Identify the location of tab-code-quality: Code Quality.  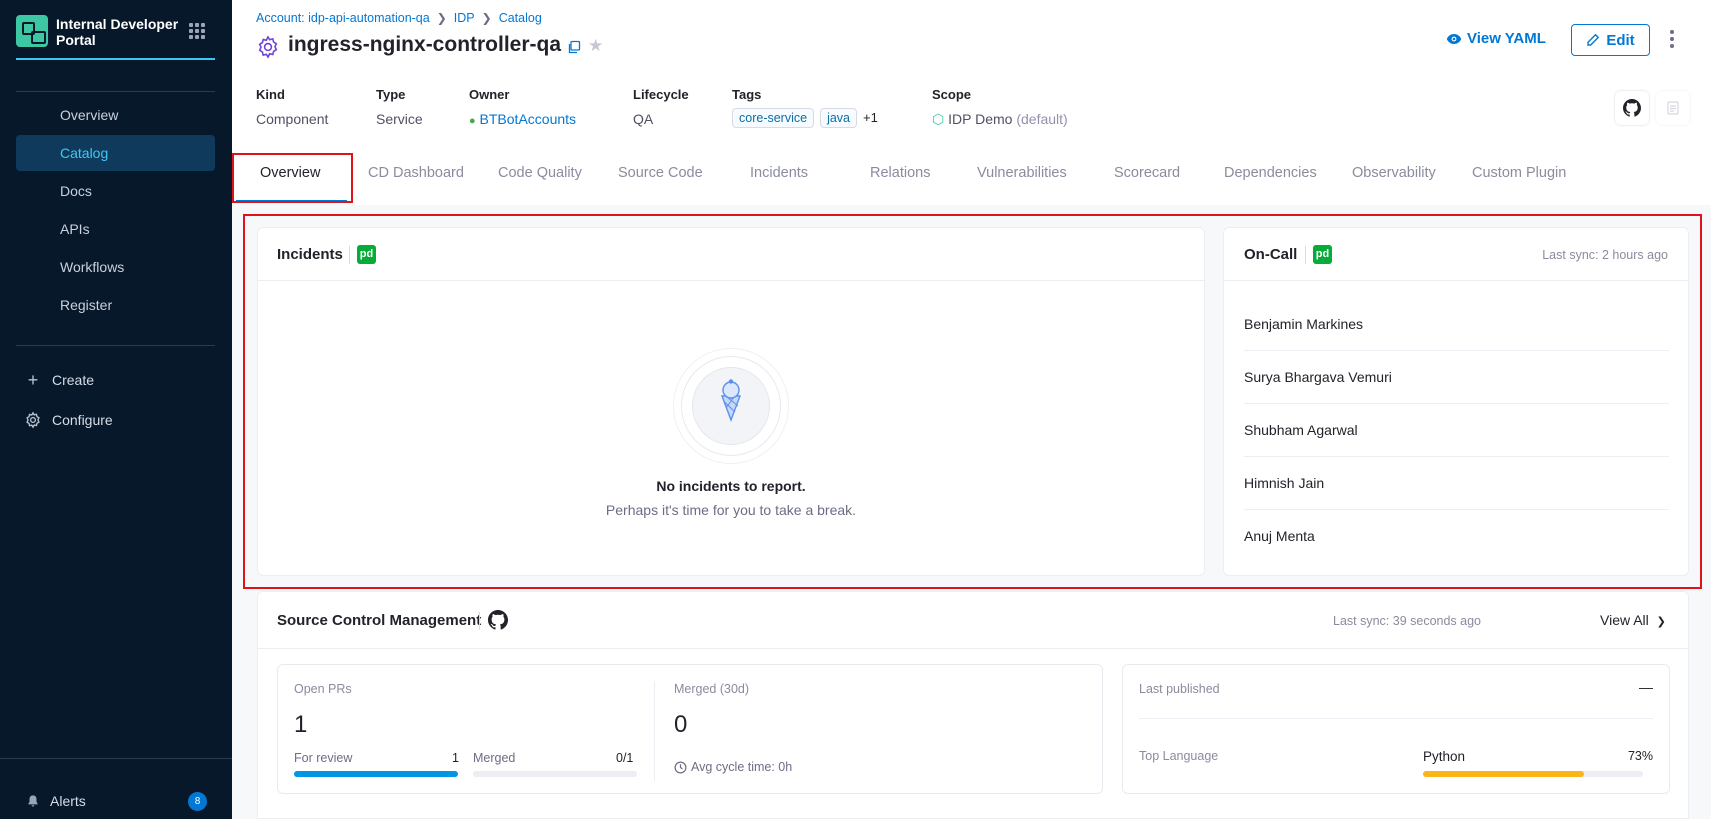
(540, 173).